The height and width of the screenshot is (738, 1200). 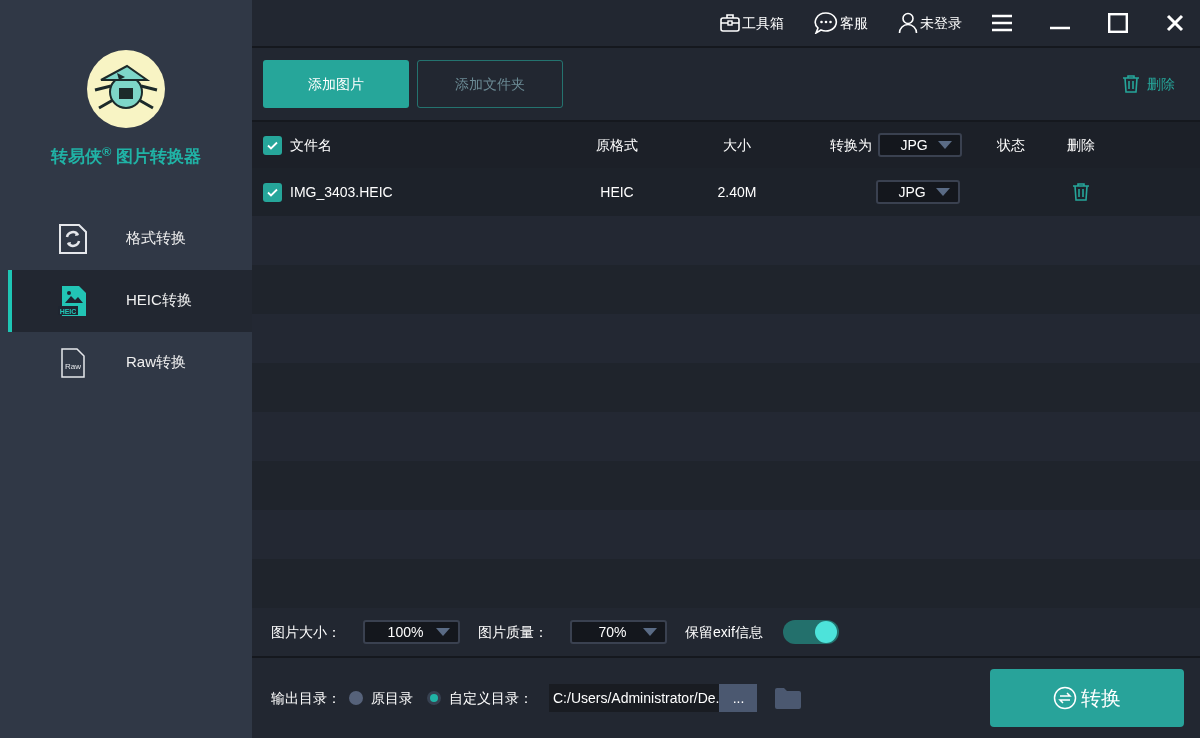 What do you see at coordinates (841, 23) in the screenshot?
I see `topbar-item: 客服` at bounding box center [841, 23].